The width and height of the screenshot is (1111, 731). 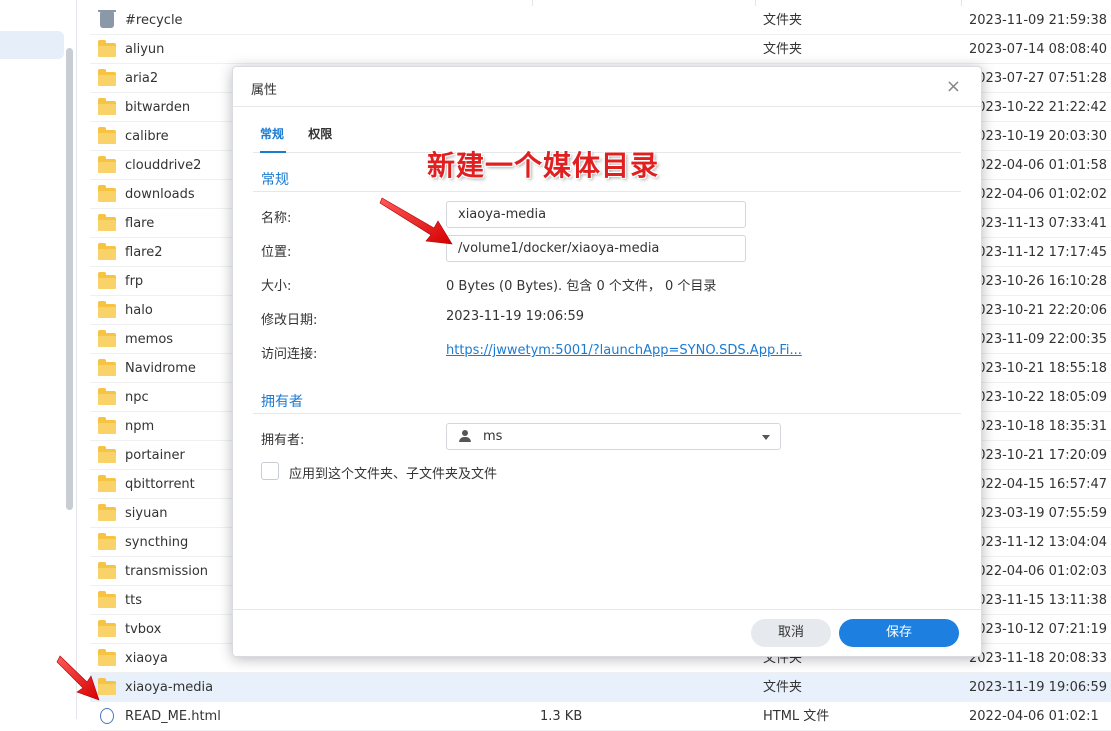 What do you see at coordinates (899, 633) in the screenshot?
I see `save-button: 保存` at bounding box center [899, 633].